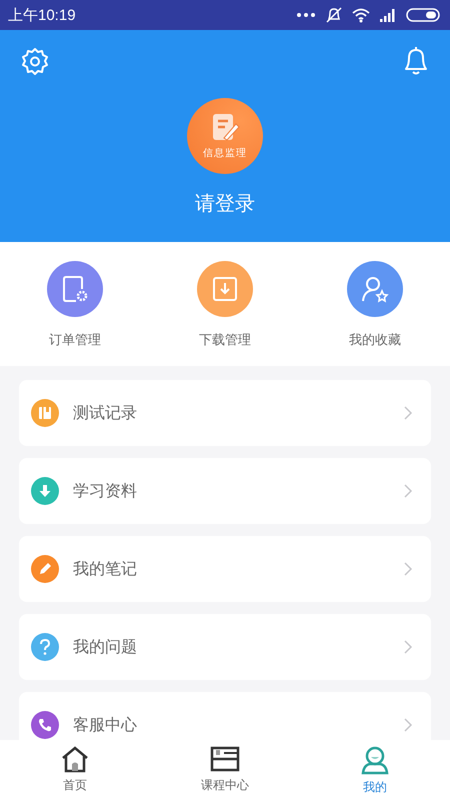 The height and width of the screenshot is (800, 450). I want to click on menu-label: 我的问题, so click(105, 647).